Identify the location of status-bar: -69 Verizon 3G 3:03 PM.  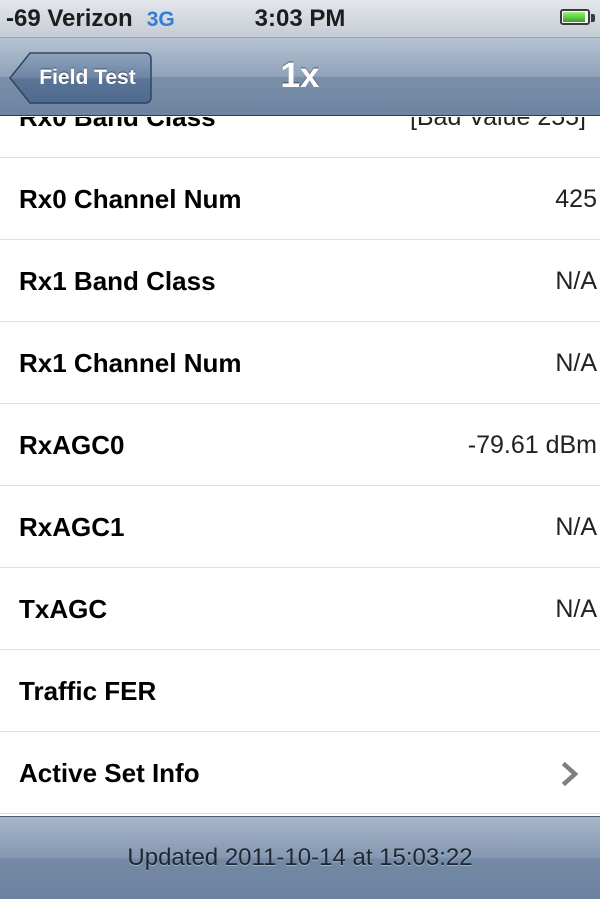
(300, 19).